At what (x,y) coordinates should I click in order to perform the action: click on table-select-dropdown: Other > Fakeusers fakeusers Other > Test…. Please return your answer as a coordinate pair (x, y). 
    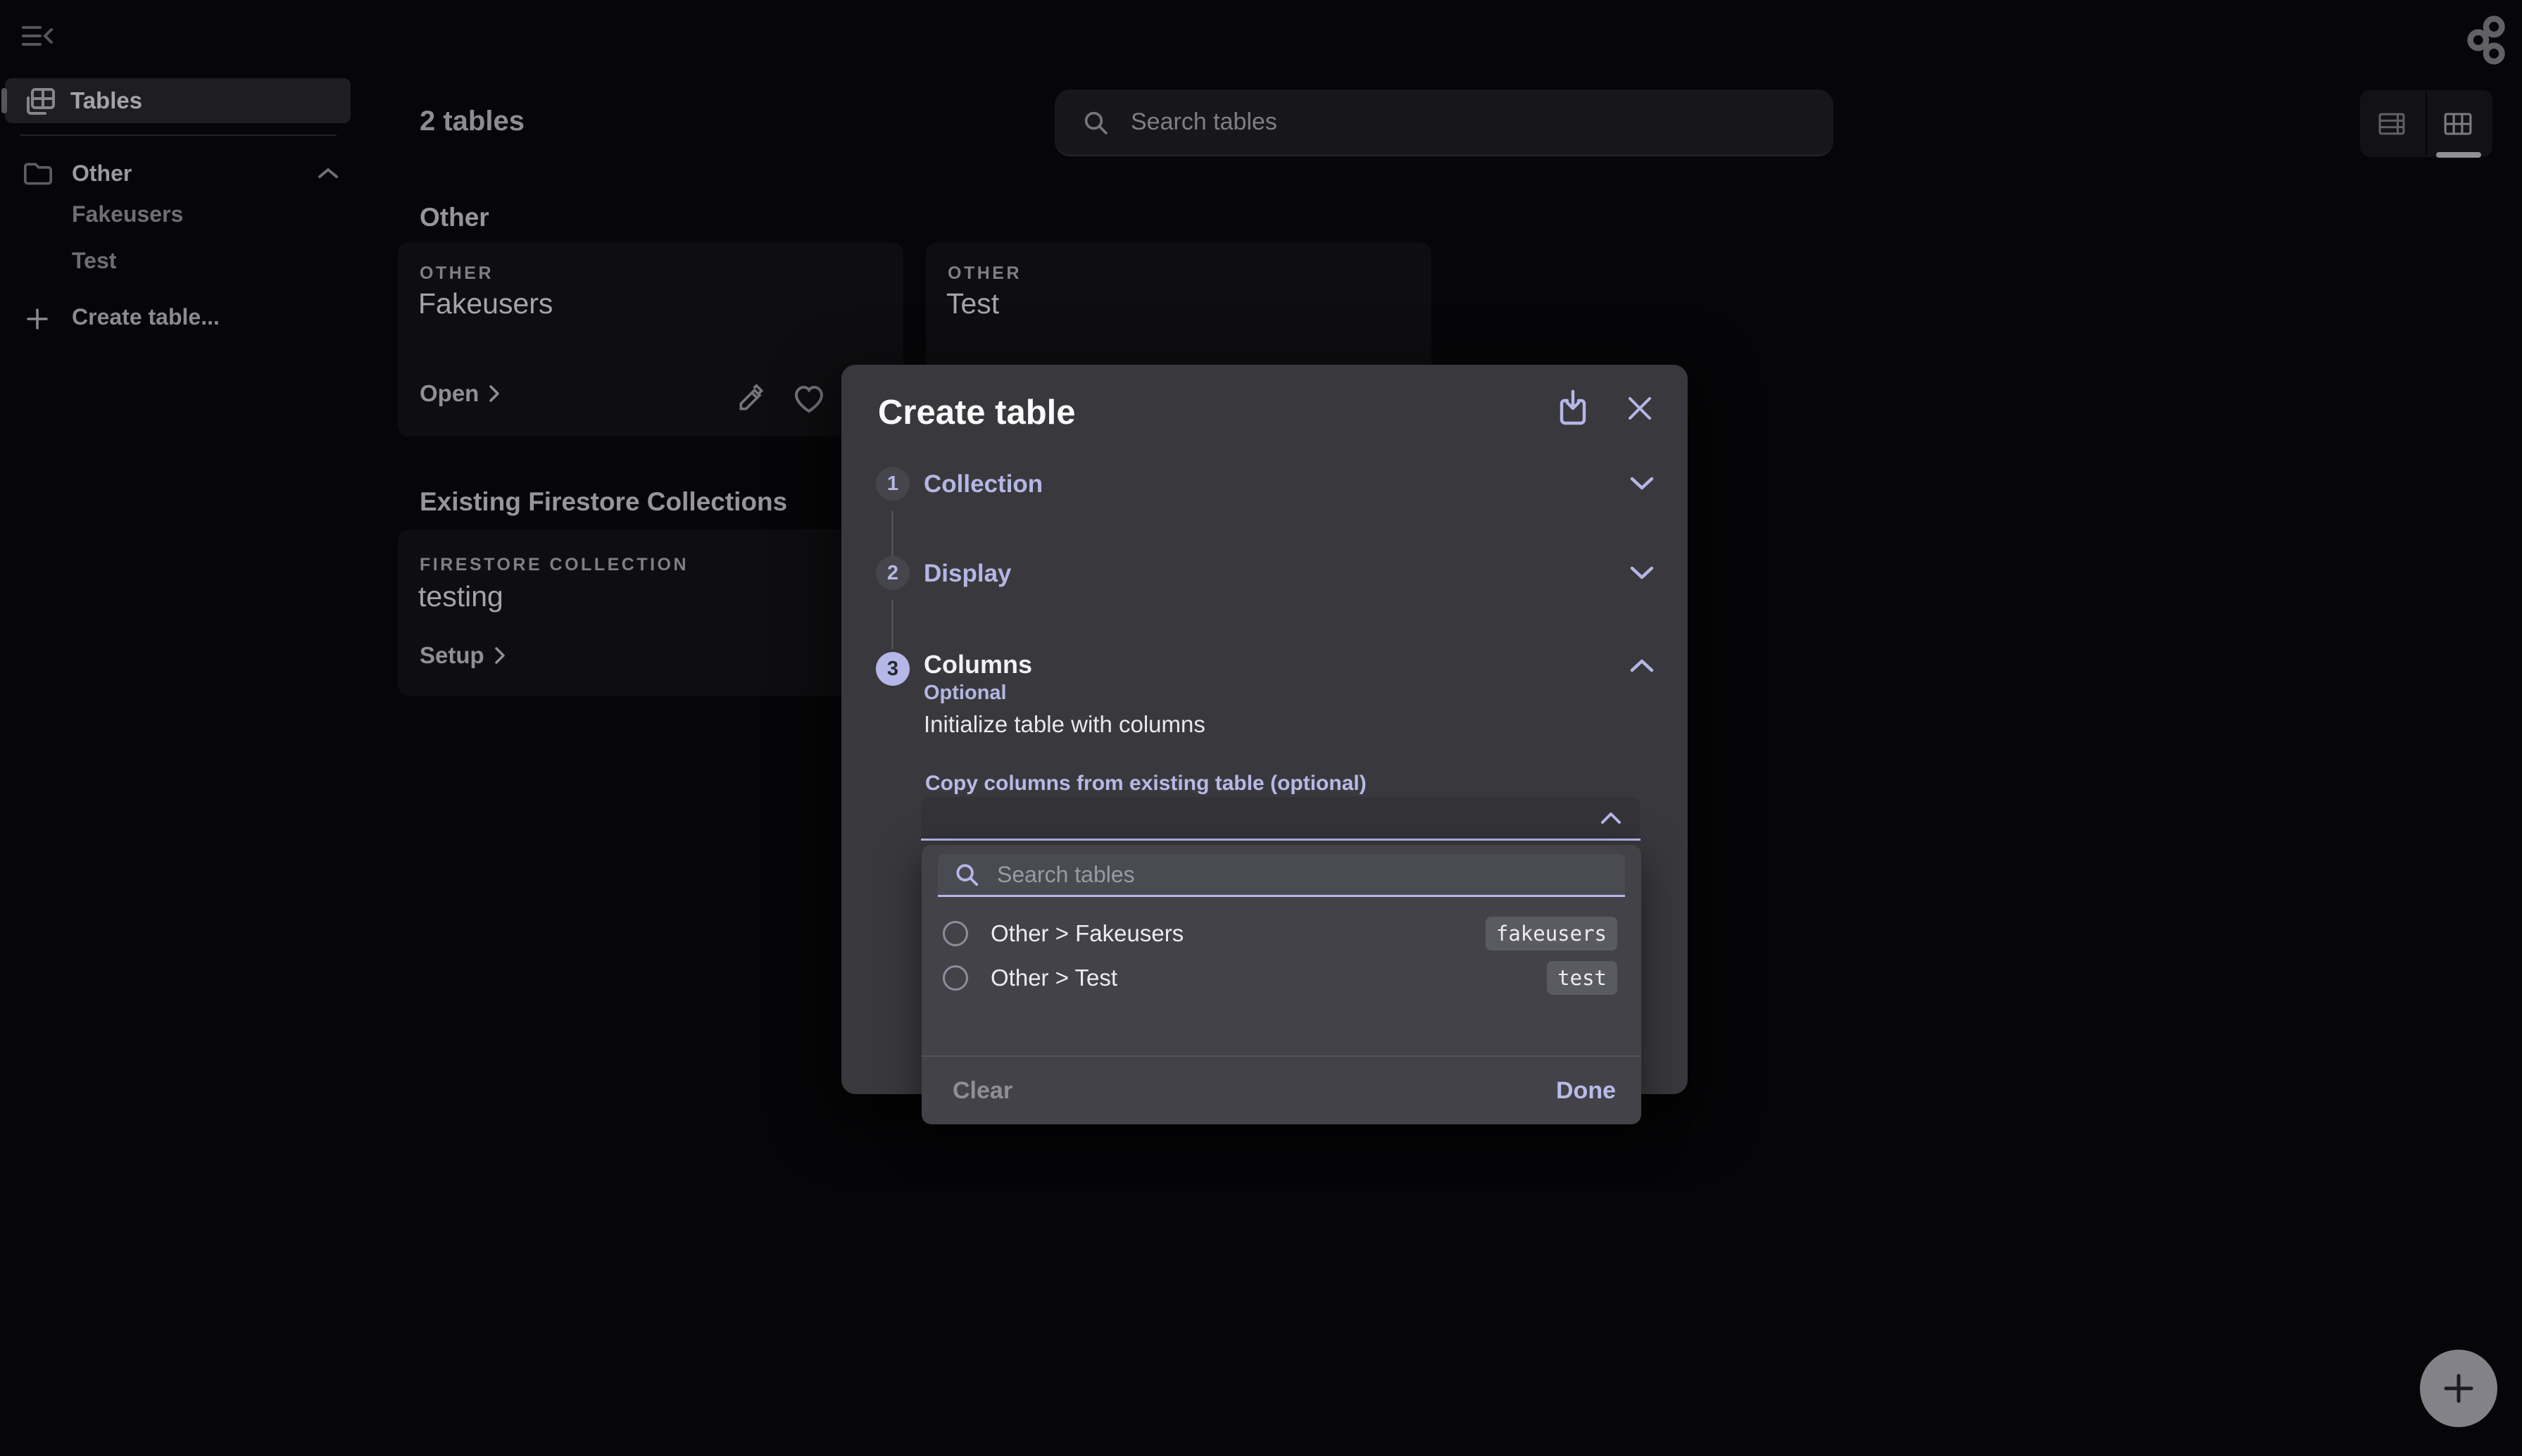
    Looking at the image, I should click on (1281, 984).